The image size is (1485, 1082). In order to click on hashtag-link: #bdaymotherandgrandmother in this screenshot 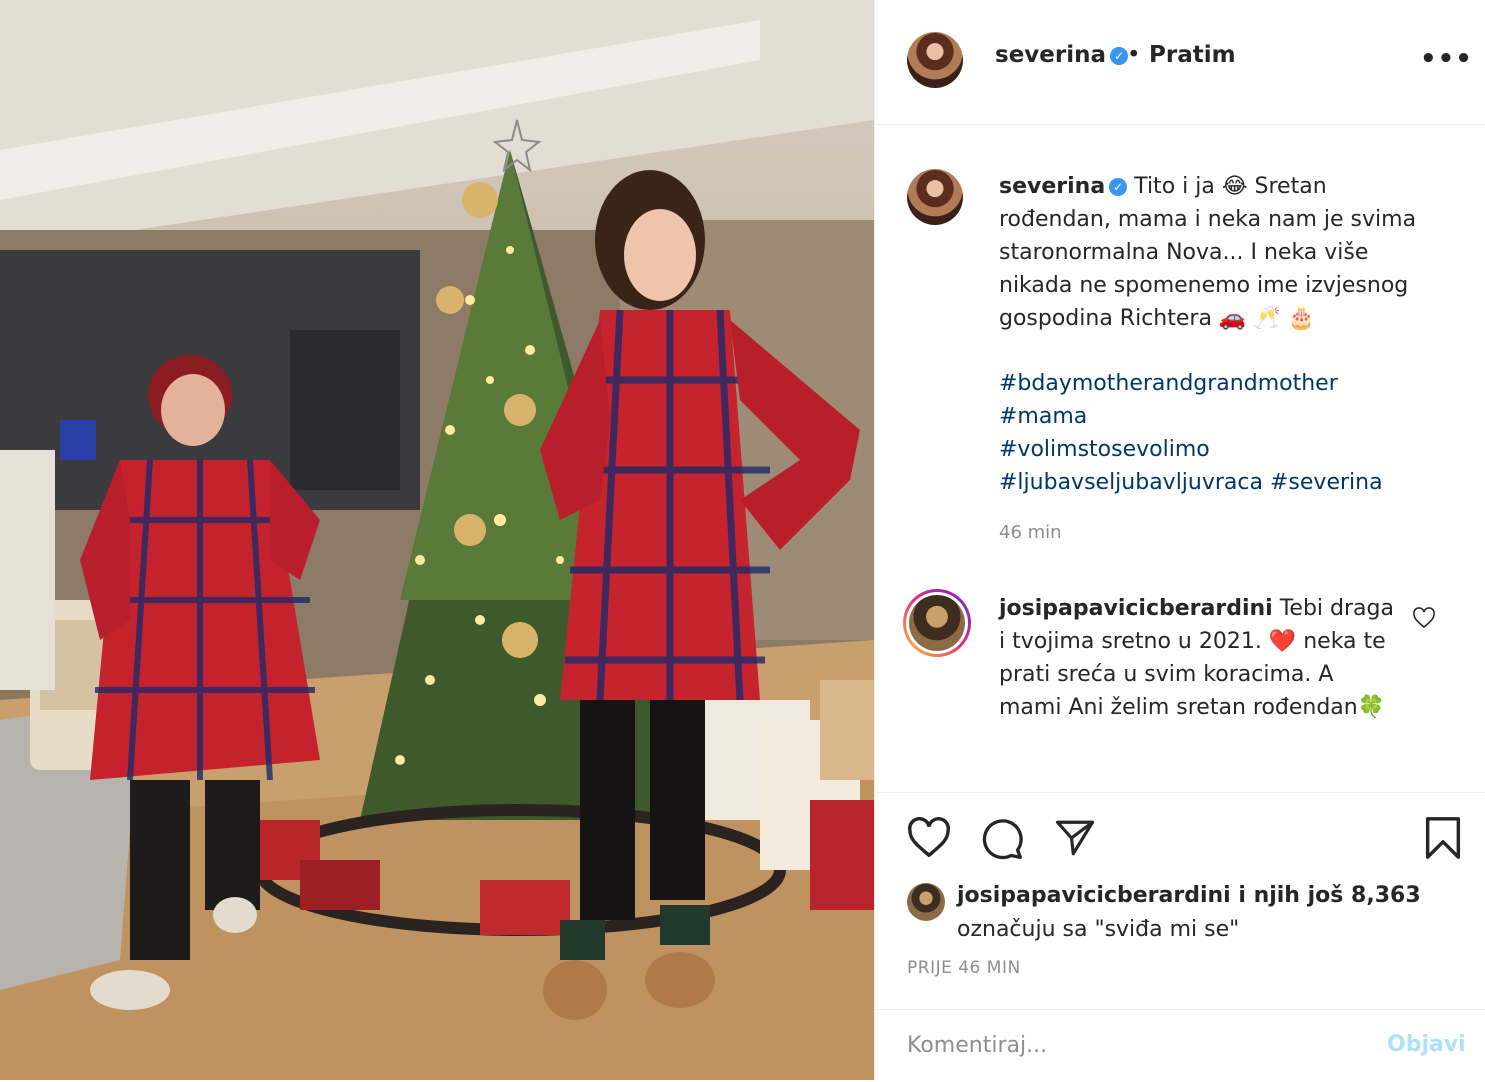, I will do `click(1168, 383)`.